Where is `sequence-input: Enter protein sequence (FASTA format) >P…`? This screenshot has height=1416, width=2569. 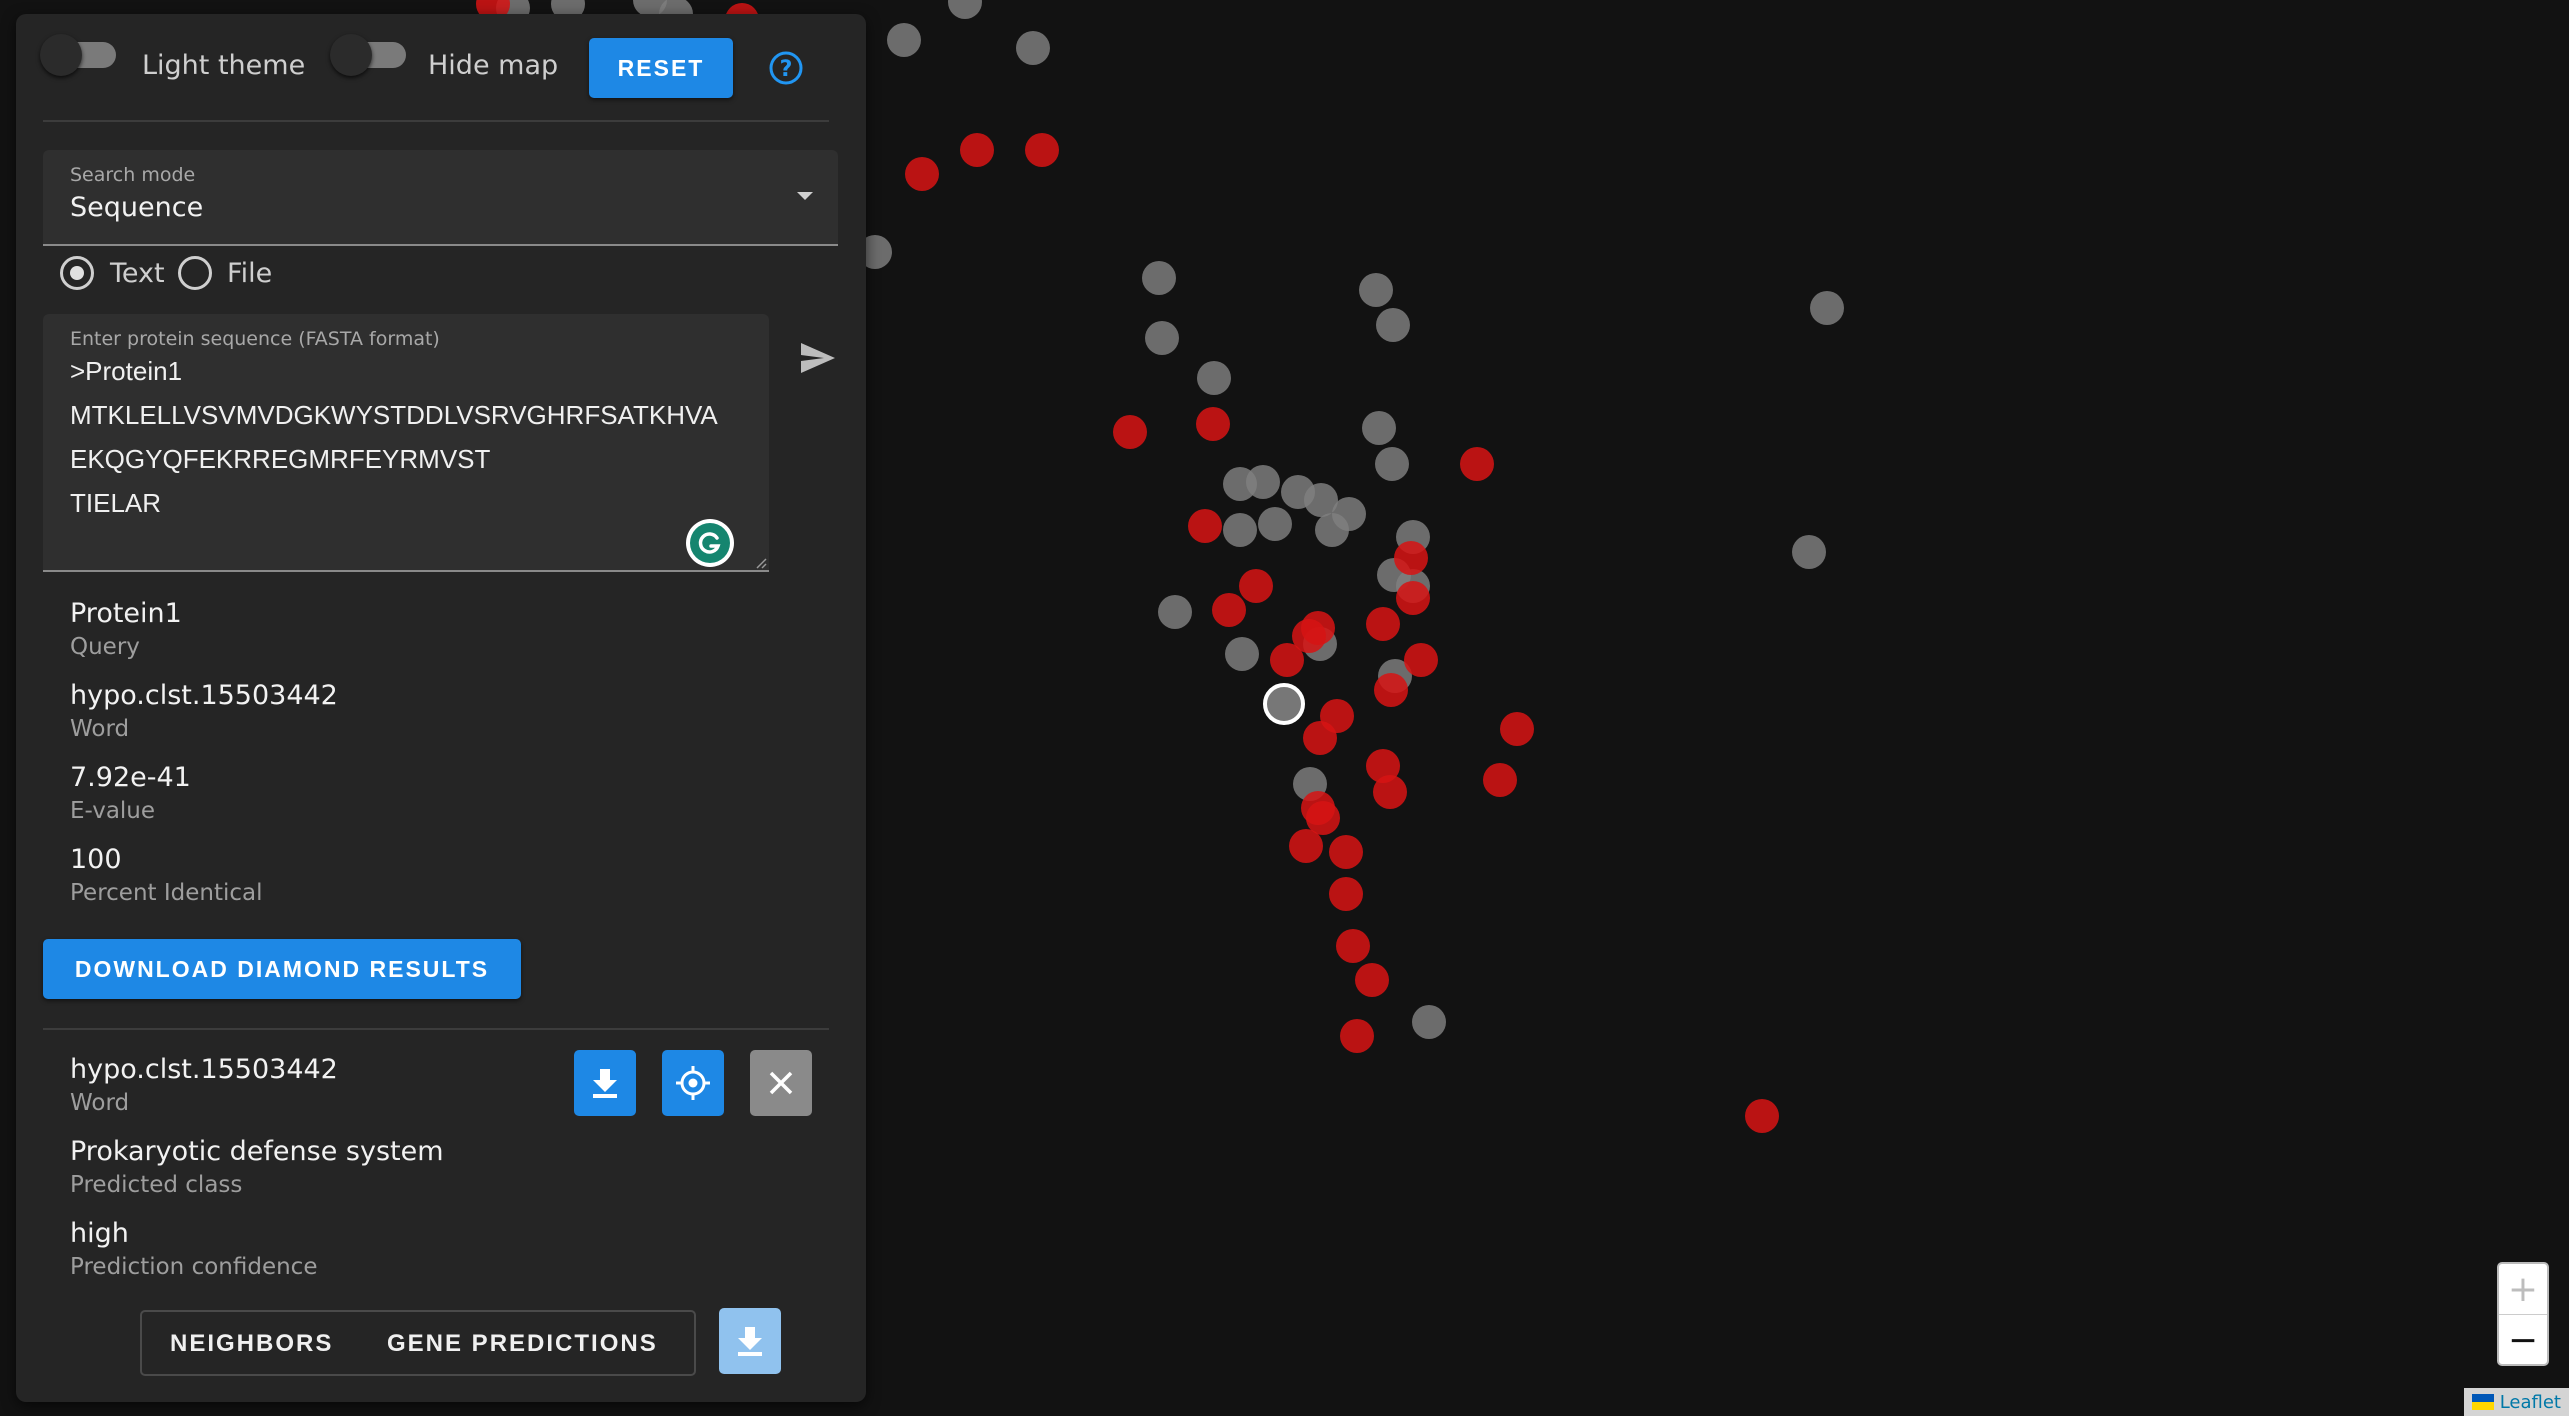 sequence-input: Enter protein sequence (FASTA format) >P… is located at coordinates (406, 443).